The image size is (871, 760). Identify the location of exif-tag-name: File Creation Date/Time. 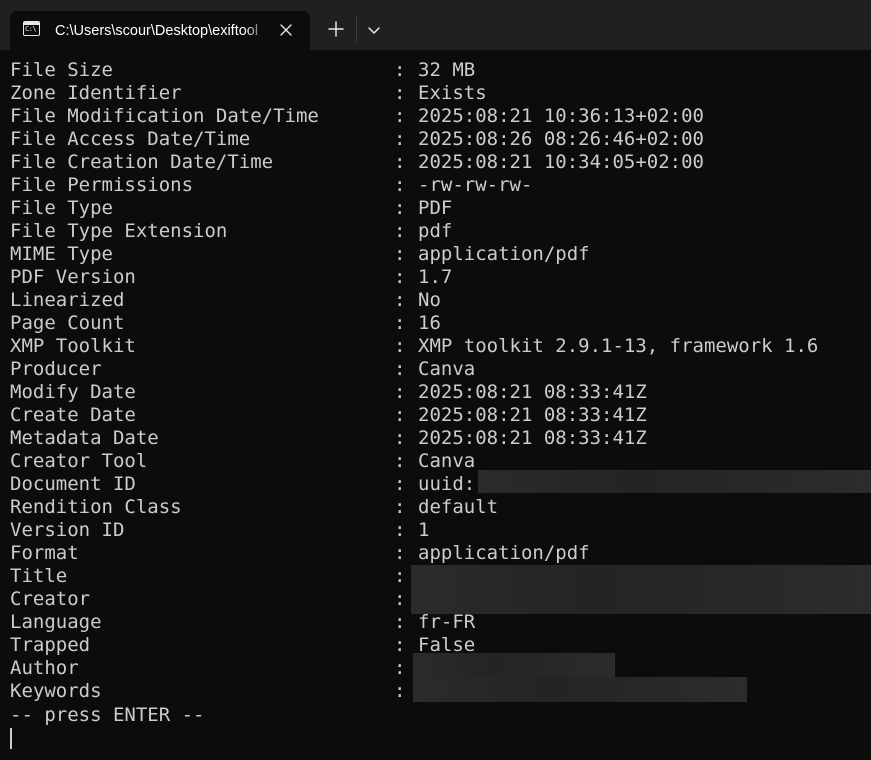
(142, 162).